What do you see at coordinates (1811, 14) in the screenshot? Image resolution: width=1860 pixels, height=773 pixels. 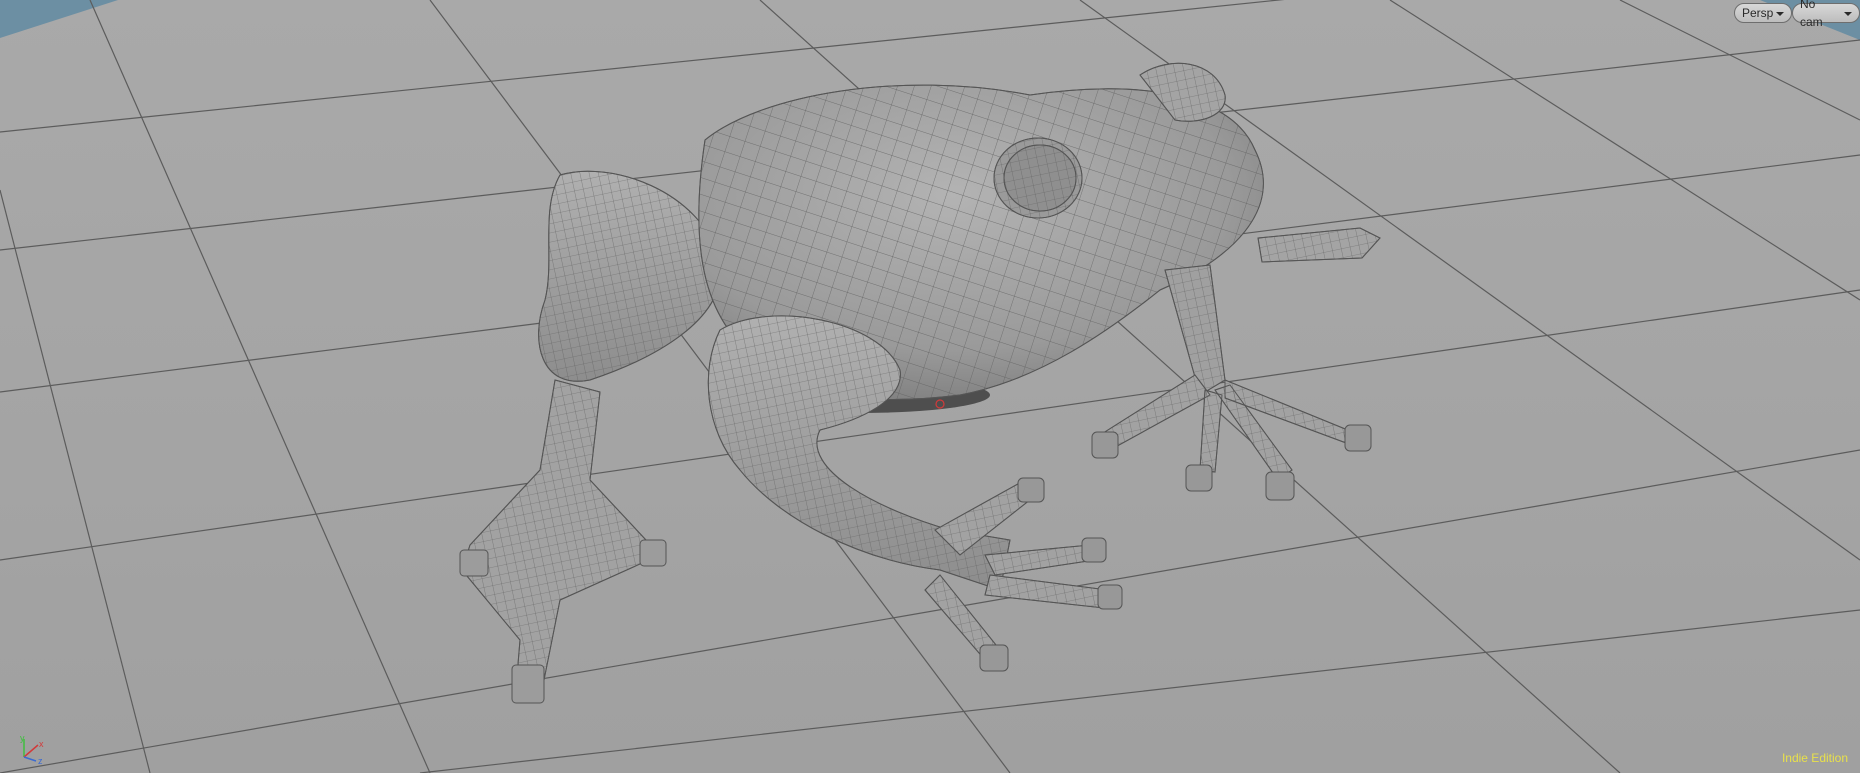 I see `camera-select-label: No cam` at bounding box center [1811, 14].